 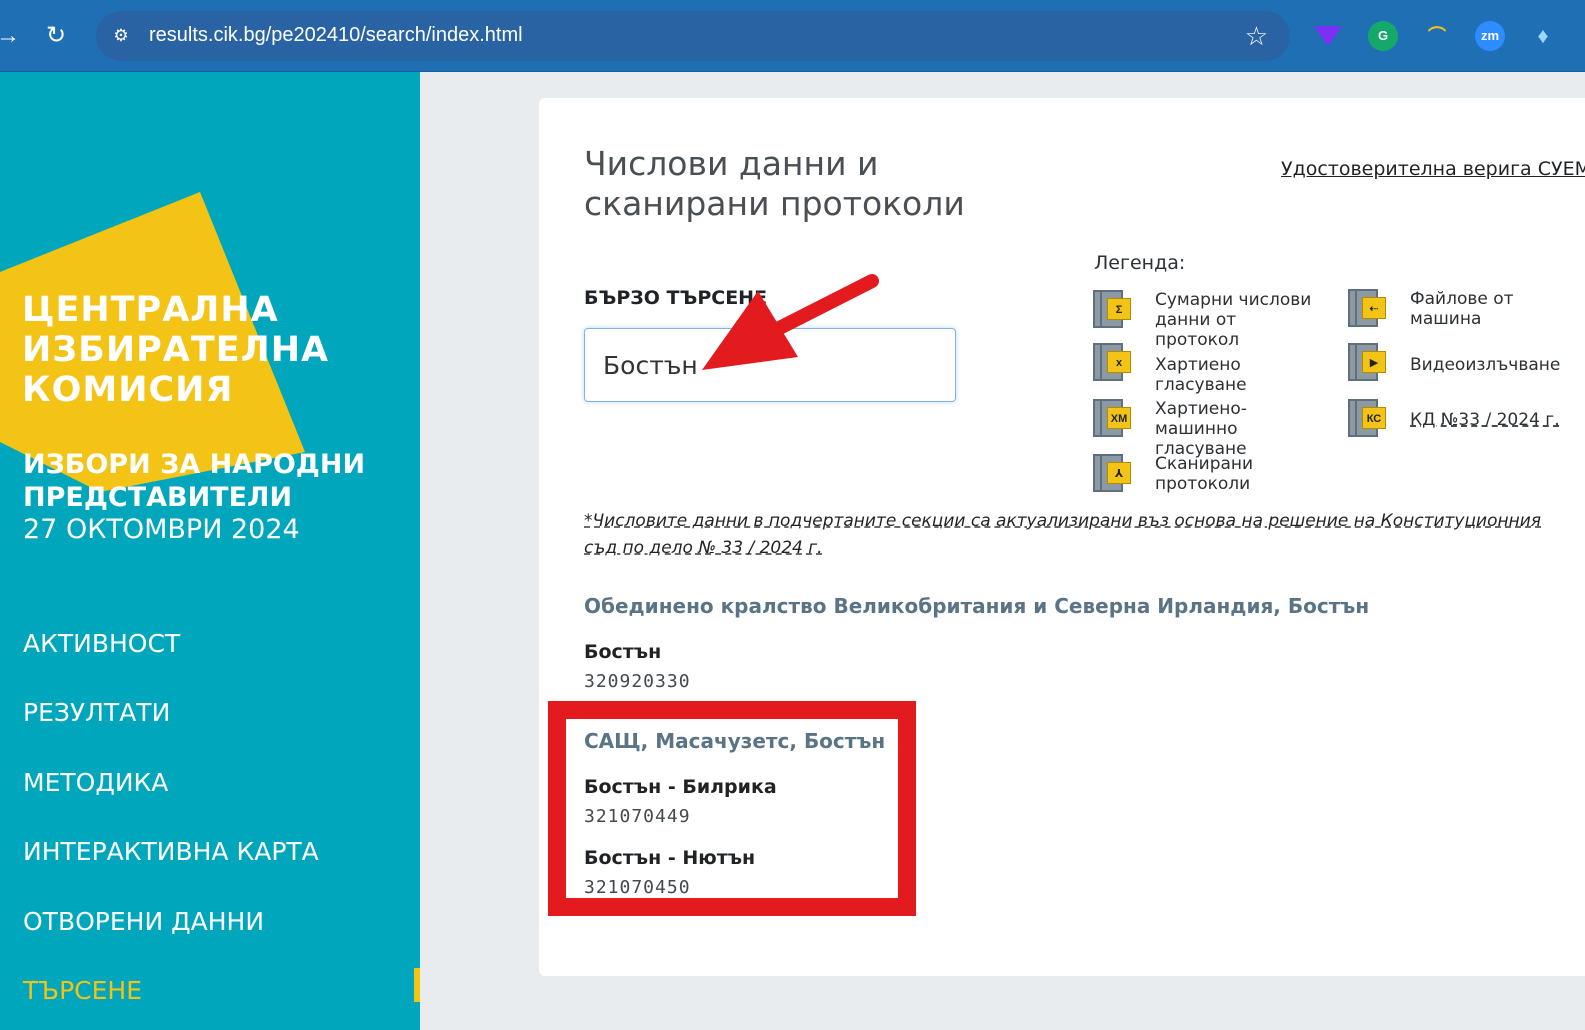 I want to click on reload-icon: ↻, so click(x=56, y=36).